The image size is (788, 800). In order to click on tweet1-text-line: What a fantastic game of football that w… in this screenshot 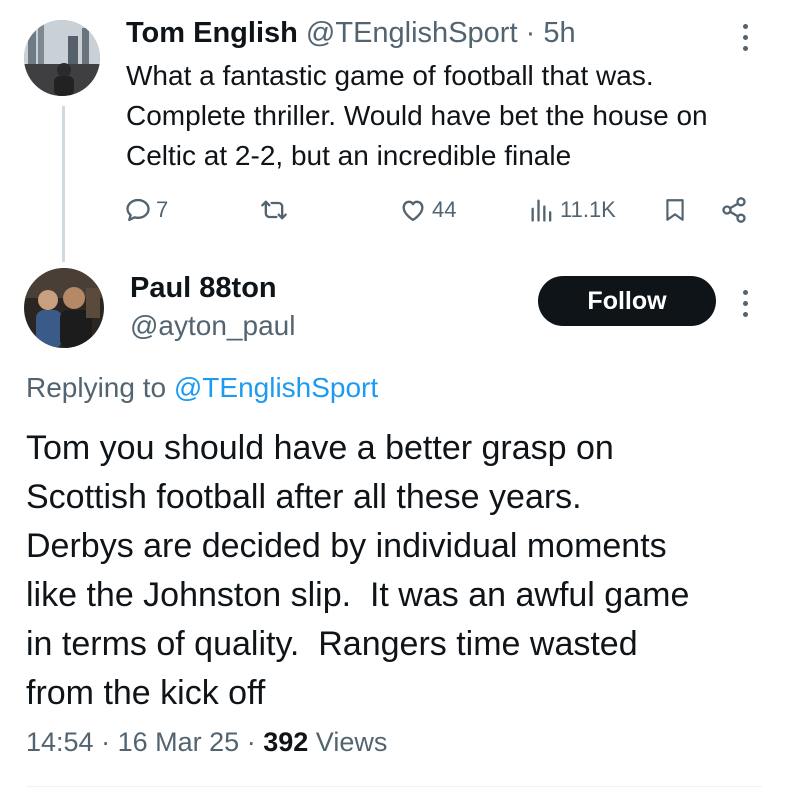, I will do `click(390, 75)`.